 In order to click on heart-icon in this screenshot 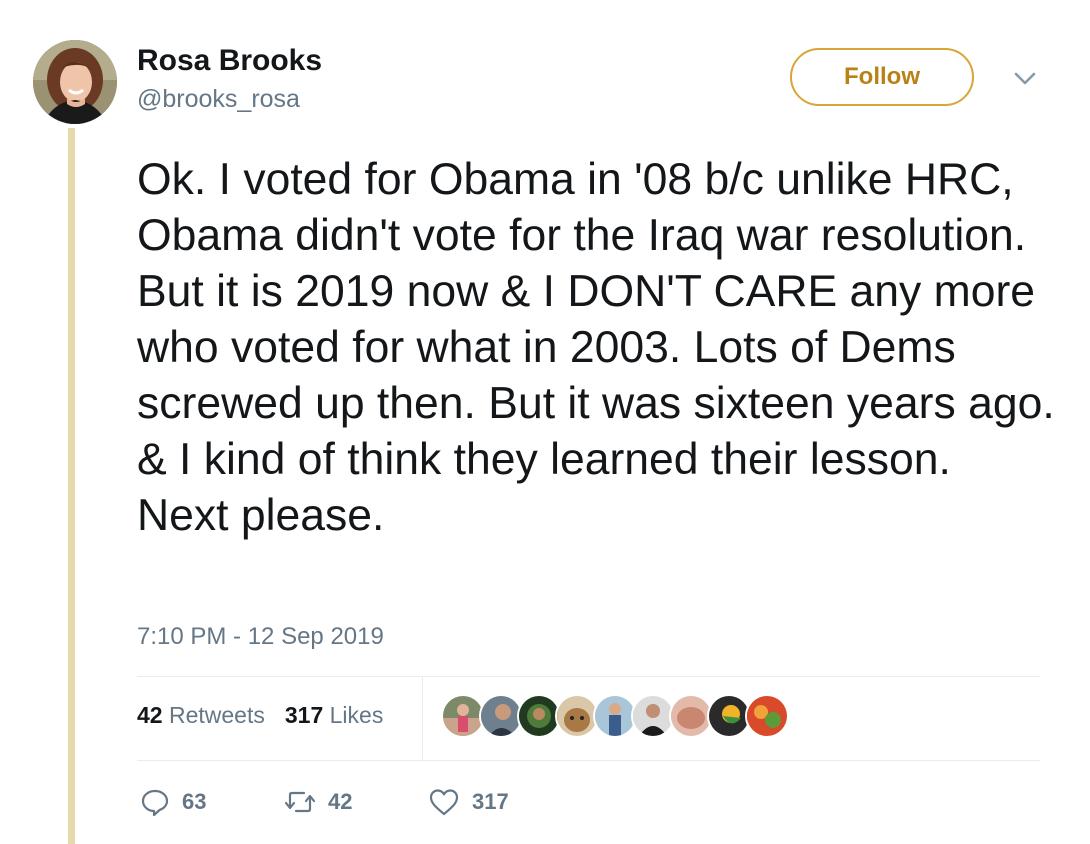, I will do `click(444, 802)`.